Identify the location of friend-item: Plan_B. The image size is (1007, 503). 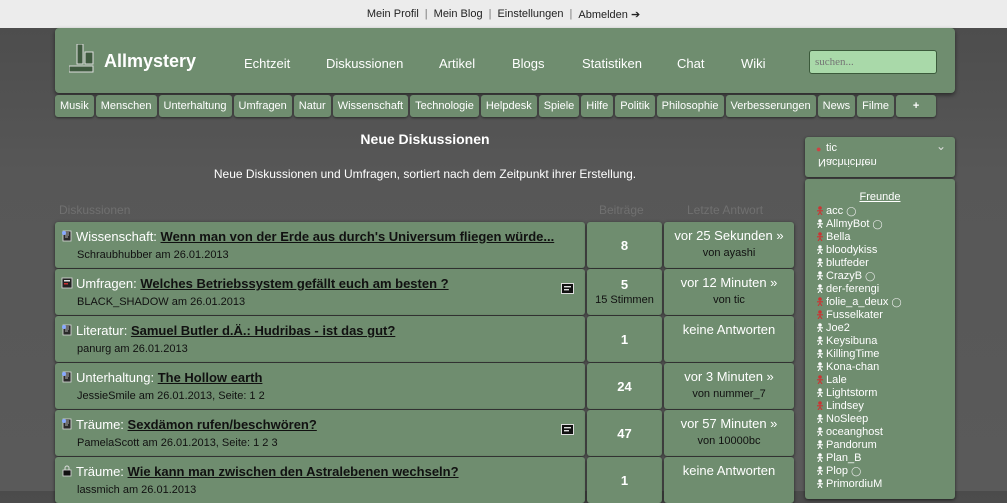
(859, 458).